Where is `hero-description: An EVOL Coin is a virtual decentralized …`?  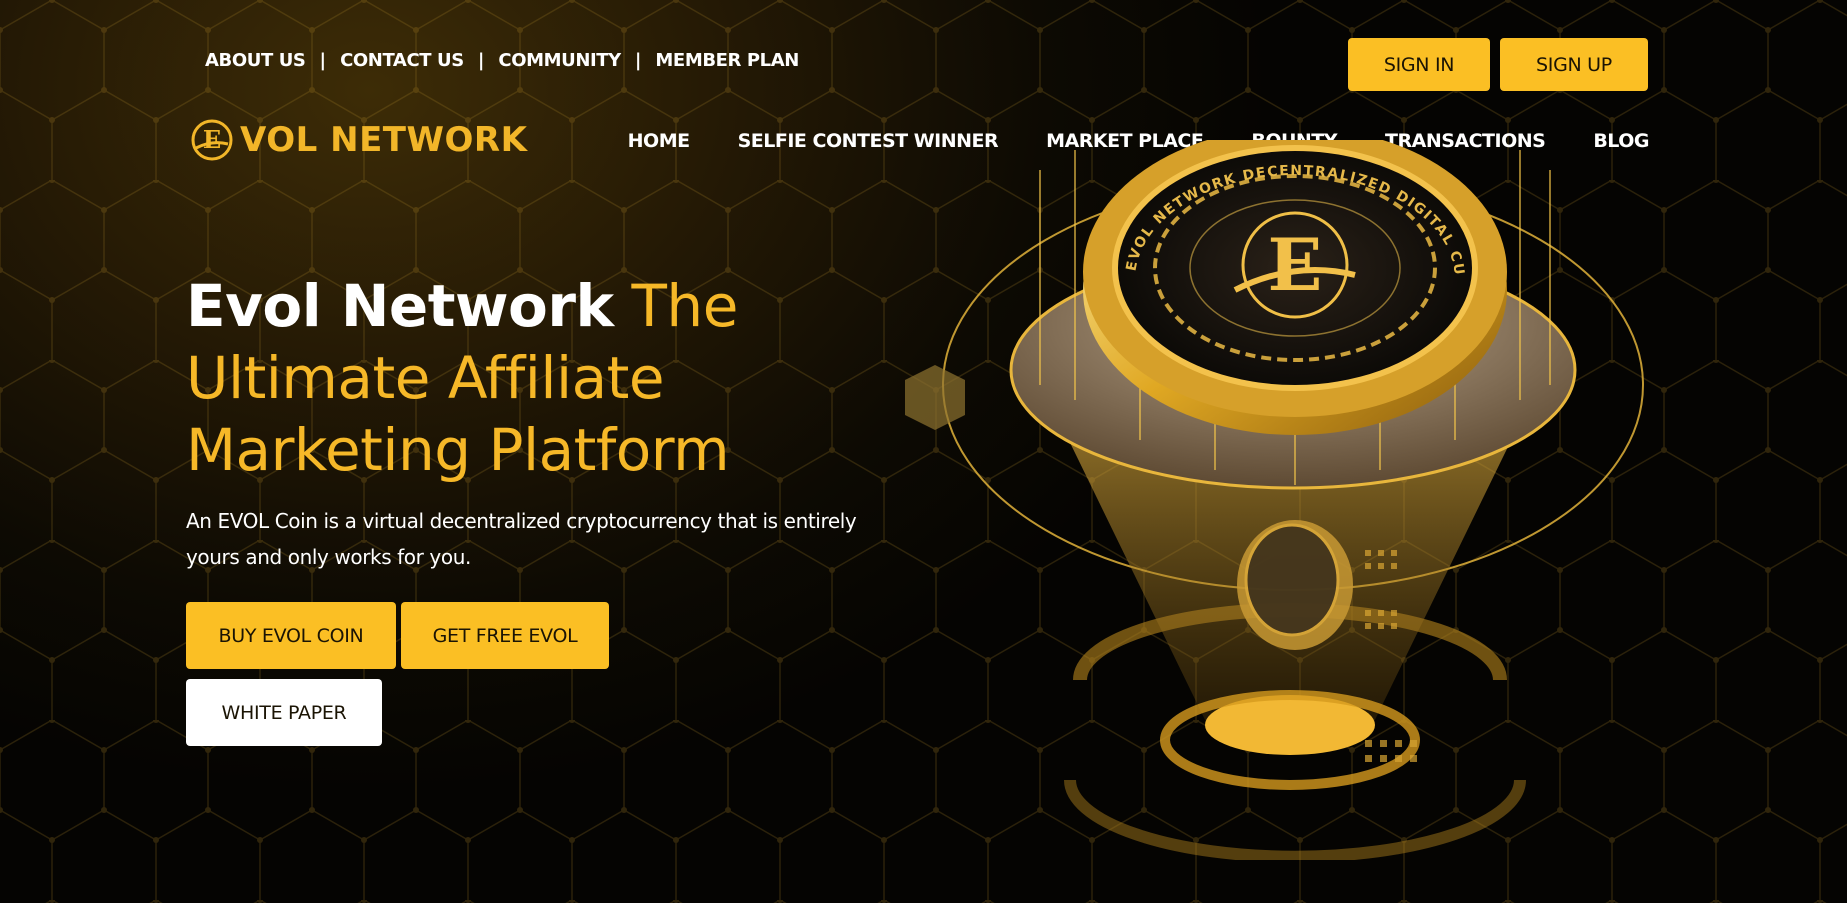
hero-description: An EVOL Coin is a virtual decentralized … is located at coordinates (521, 539).